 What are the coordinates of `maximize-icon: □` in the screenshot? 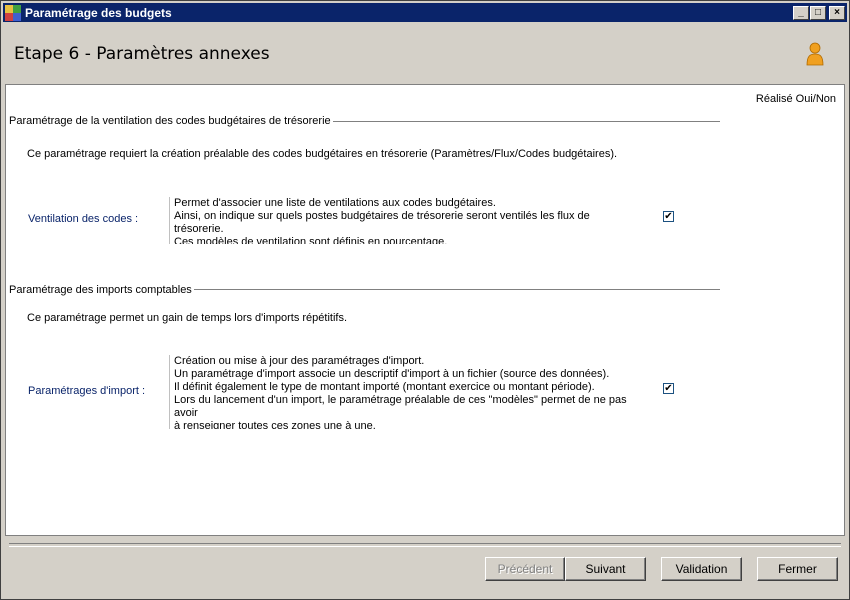 It's located at (818, 12).